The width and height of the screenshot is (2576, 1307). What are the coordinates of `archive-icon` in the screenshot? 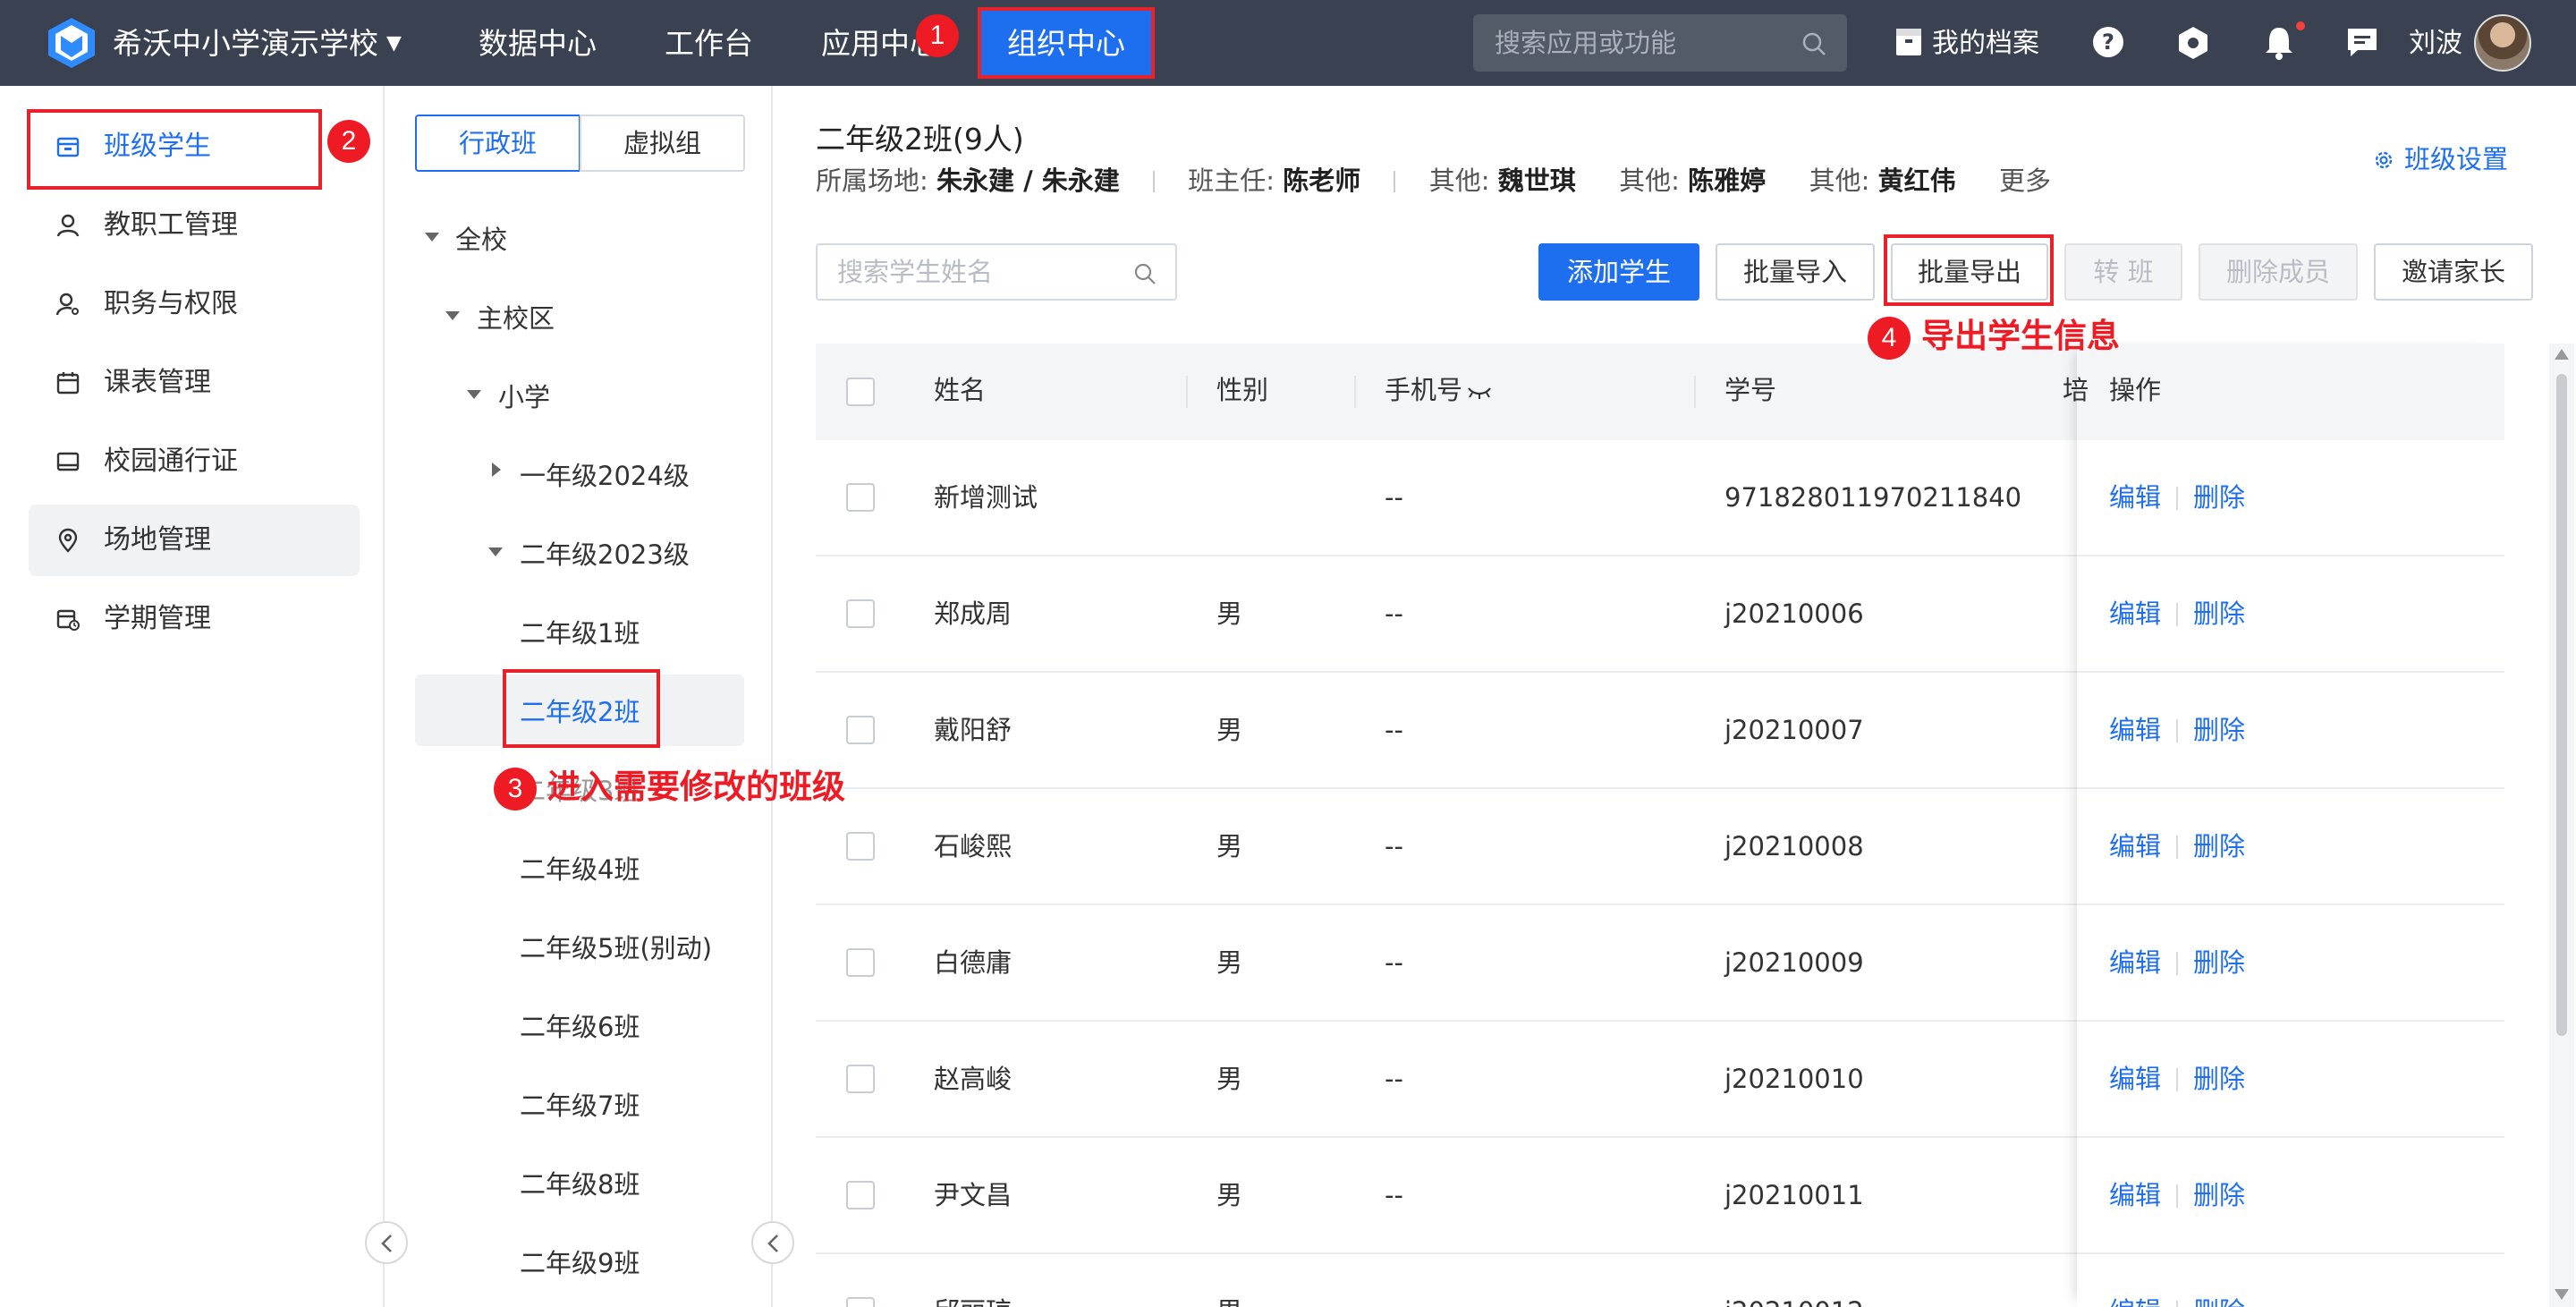 It's located at (1908, 41).